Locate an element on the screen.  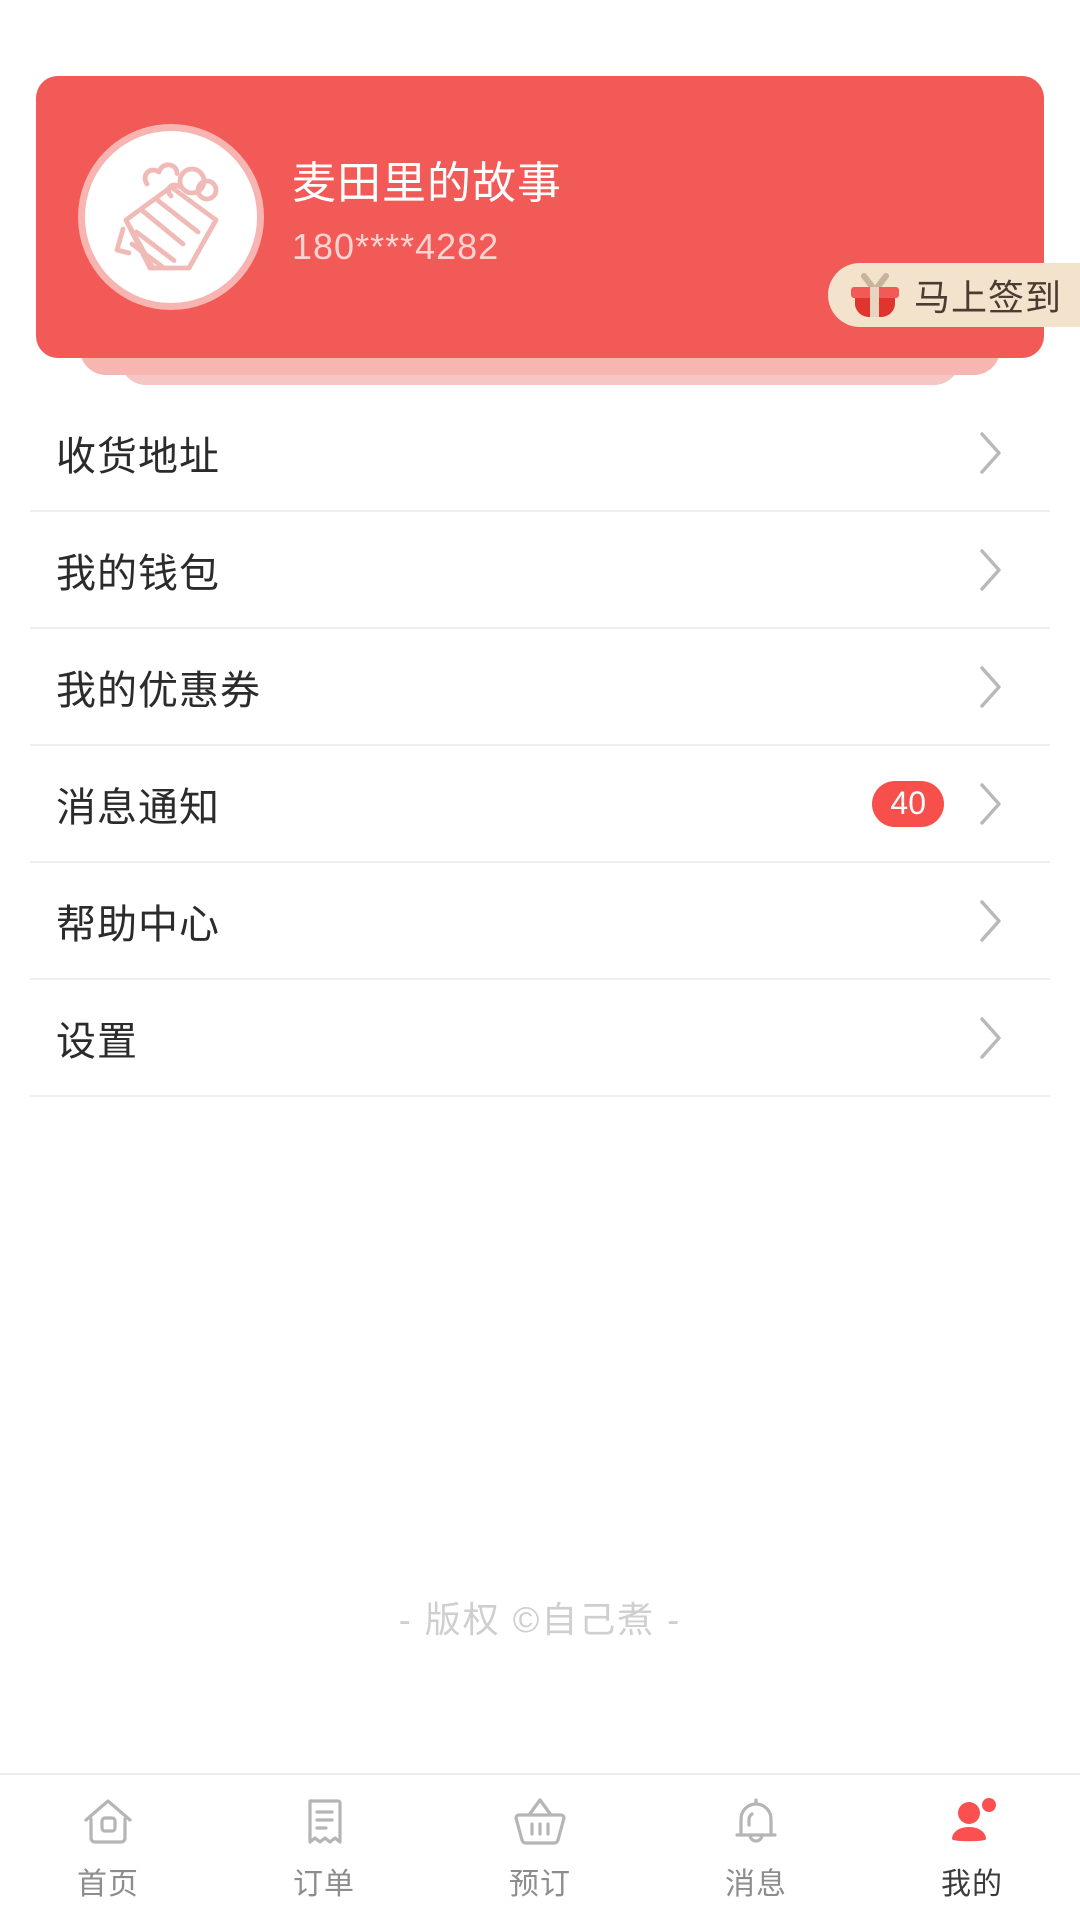
menu-item-label: 我的钱包 is located at coordinates (138, 573).